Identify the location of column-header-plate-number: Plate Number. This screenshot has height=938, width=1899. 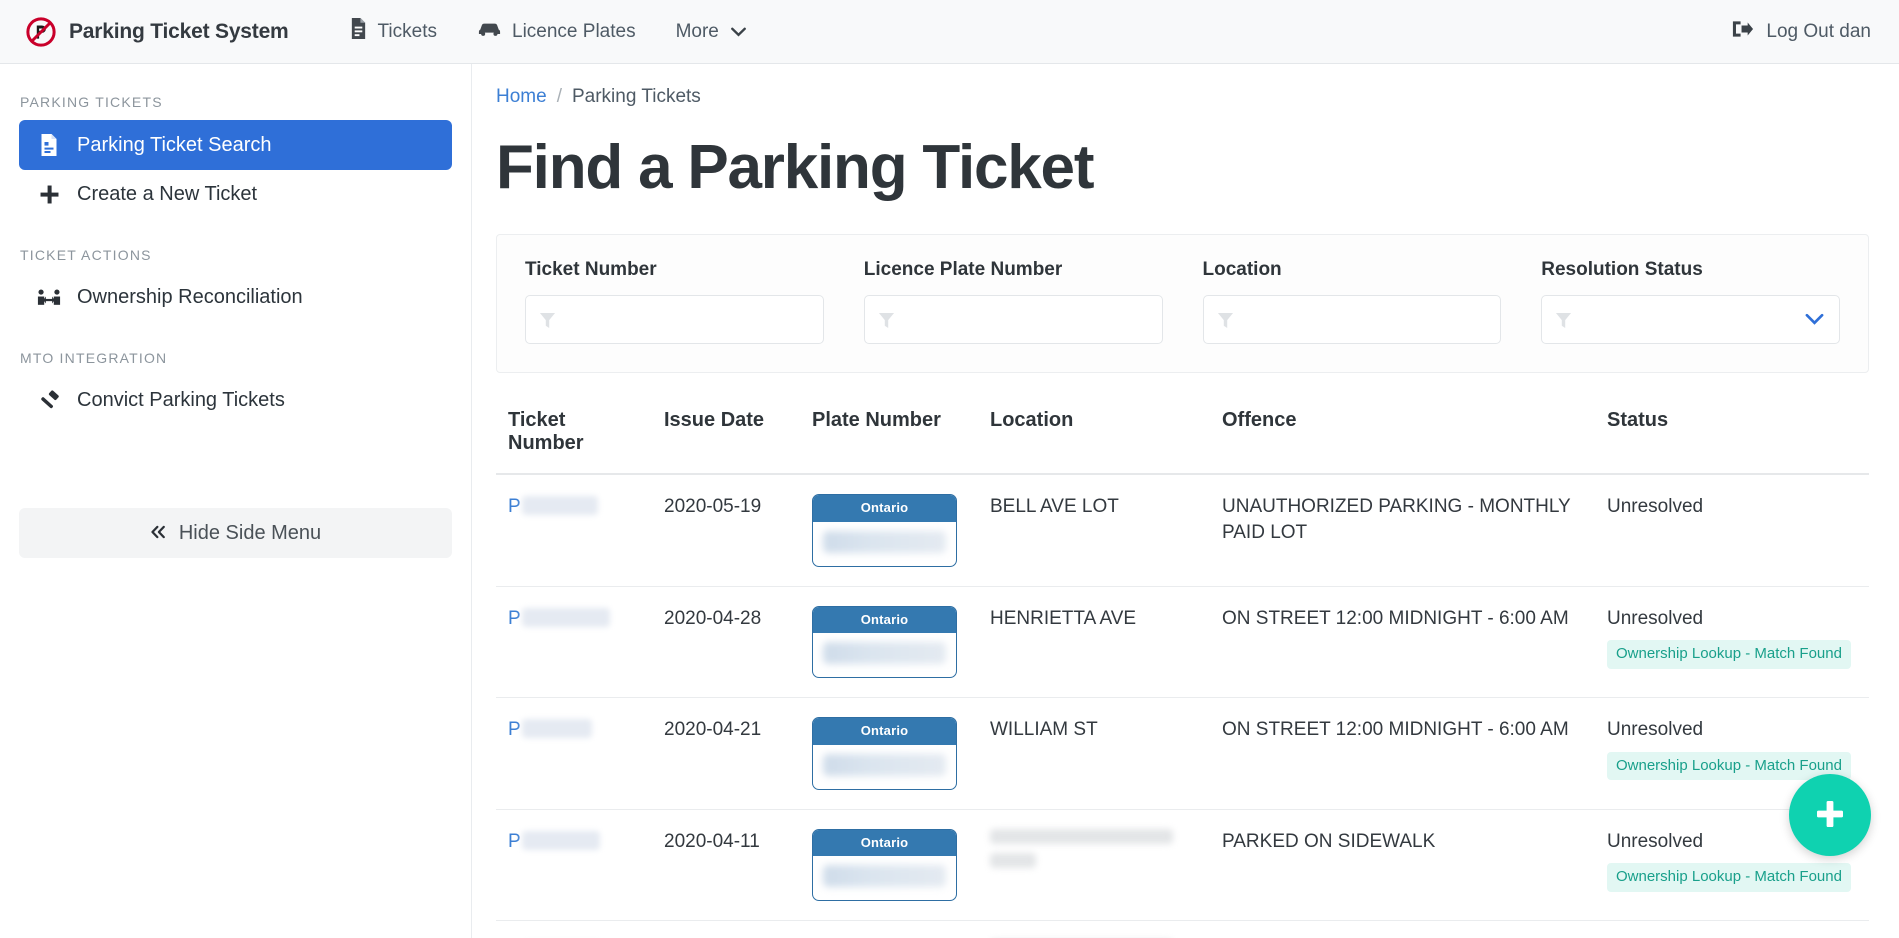
(889, 435).